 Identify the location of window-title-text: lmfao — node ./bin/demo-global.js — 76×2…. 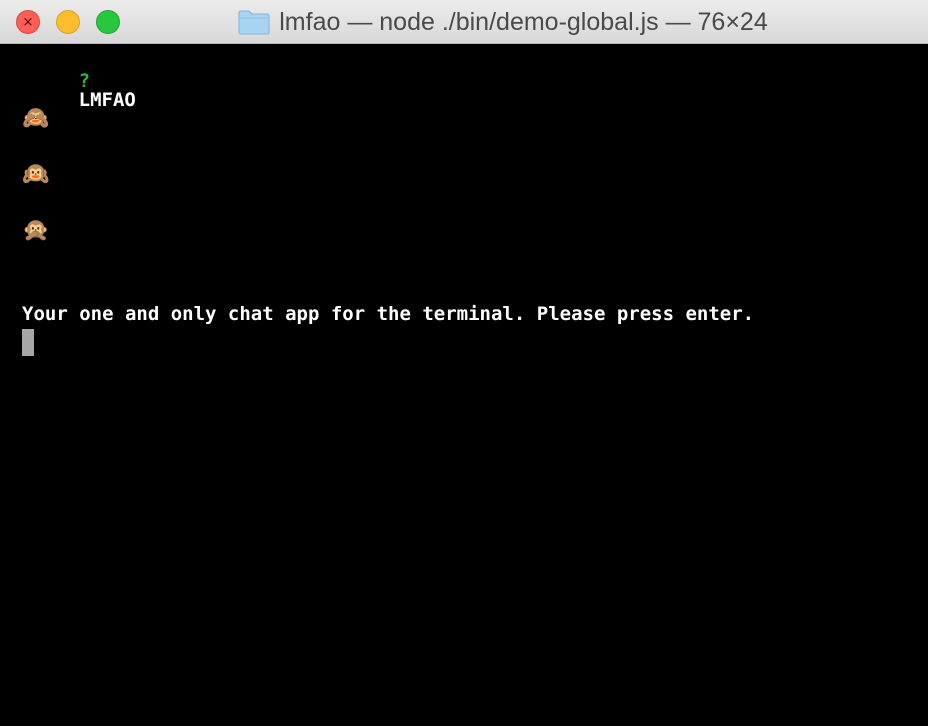
(523, 21).